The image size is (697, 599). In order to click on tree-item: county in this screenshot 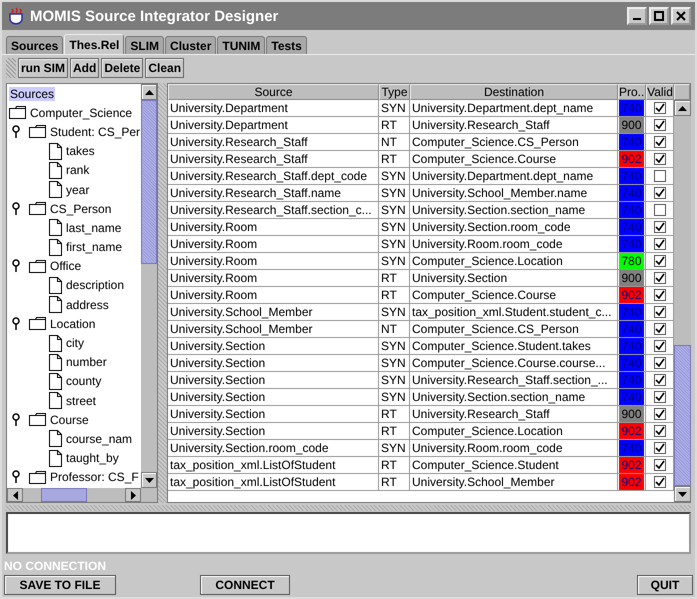, I will do `click(83, 381)`.